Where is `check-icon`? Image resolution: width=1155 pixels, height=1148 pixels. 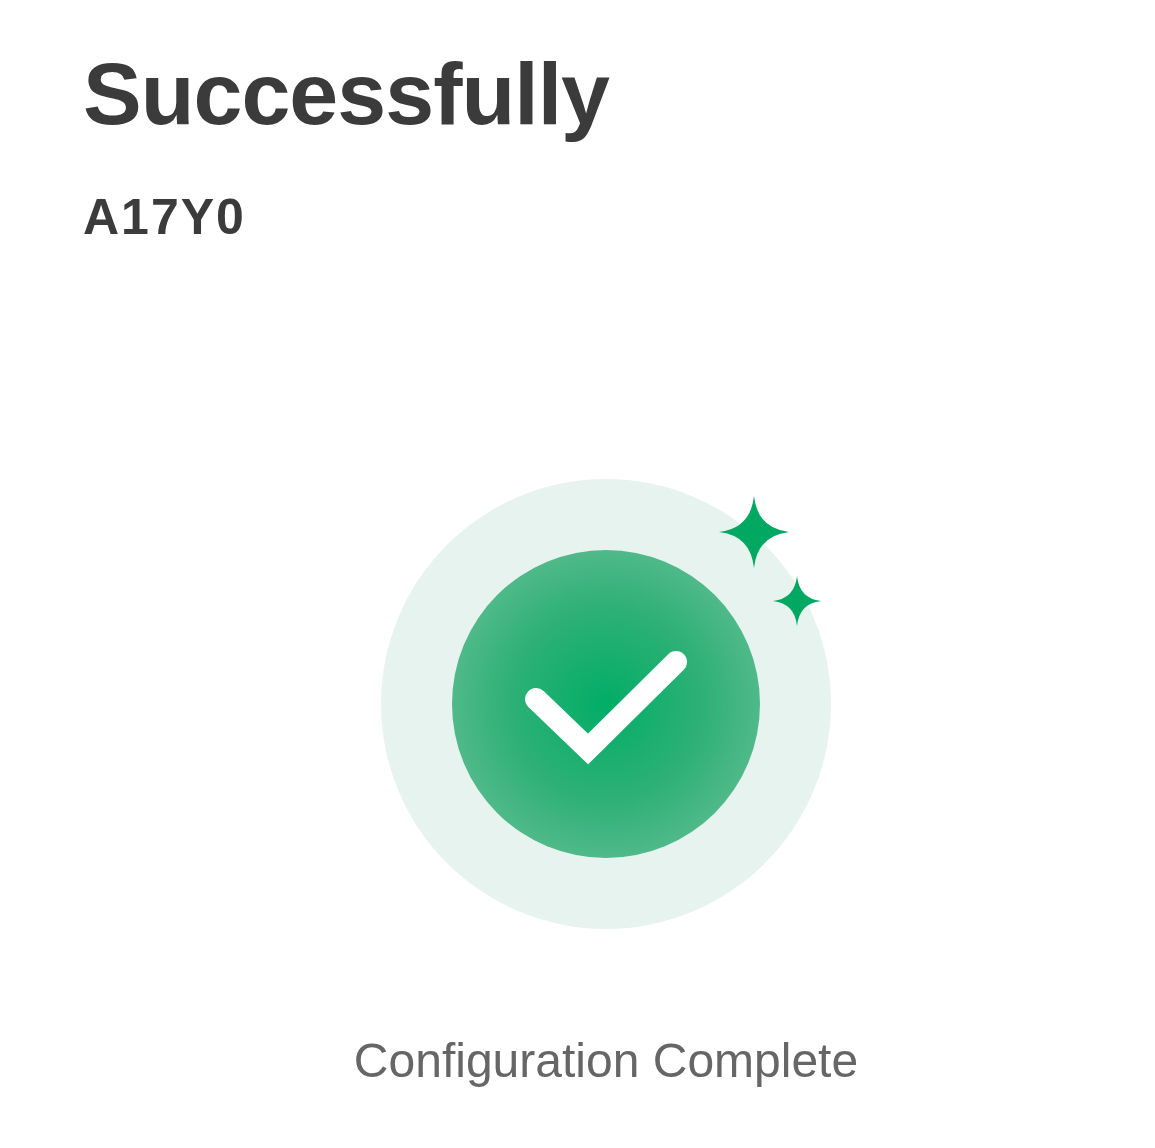 check-icon is located at coordinates (606, 708).